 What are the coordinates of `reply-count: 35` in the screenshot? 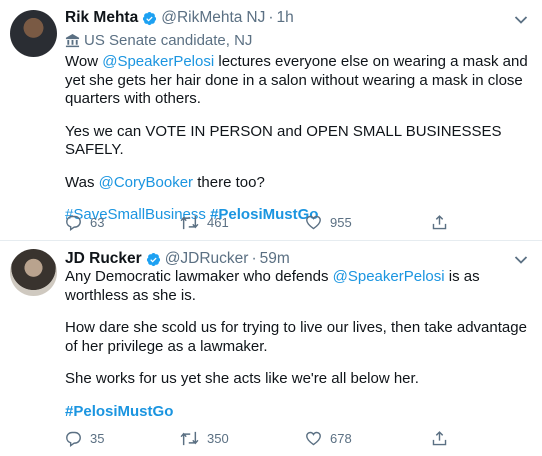 It's located at (97, 438).